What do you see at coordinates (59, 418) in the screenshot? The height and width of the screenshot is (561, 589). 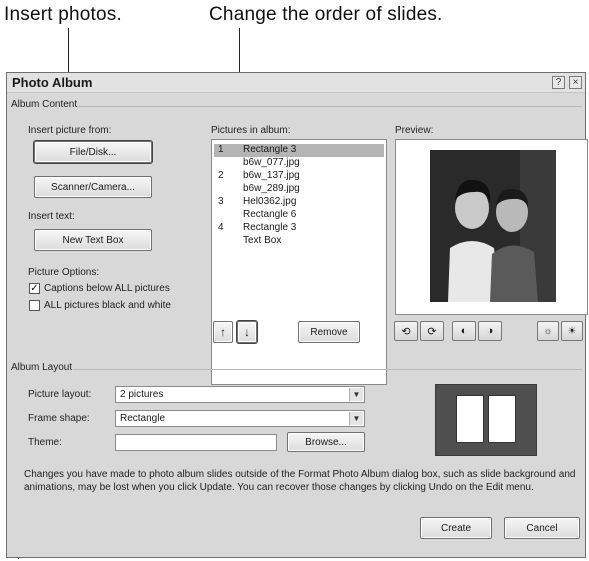 I see `frame-shape-label: Frame shape:` at bounding box center [59, 418].